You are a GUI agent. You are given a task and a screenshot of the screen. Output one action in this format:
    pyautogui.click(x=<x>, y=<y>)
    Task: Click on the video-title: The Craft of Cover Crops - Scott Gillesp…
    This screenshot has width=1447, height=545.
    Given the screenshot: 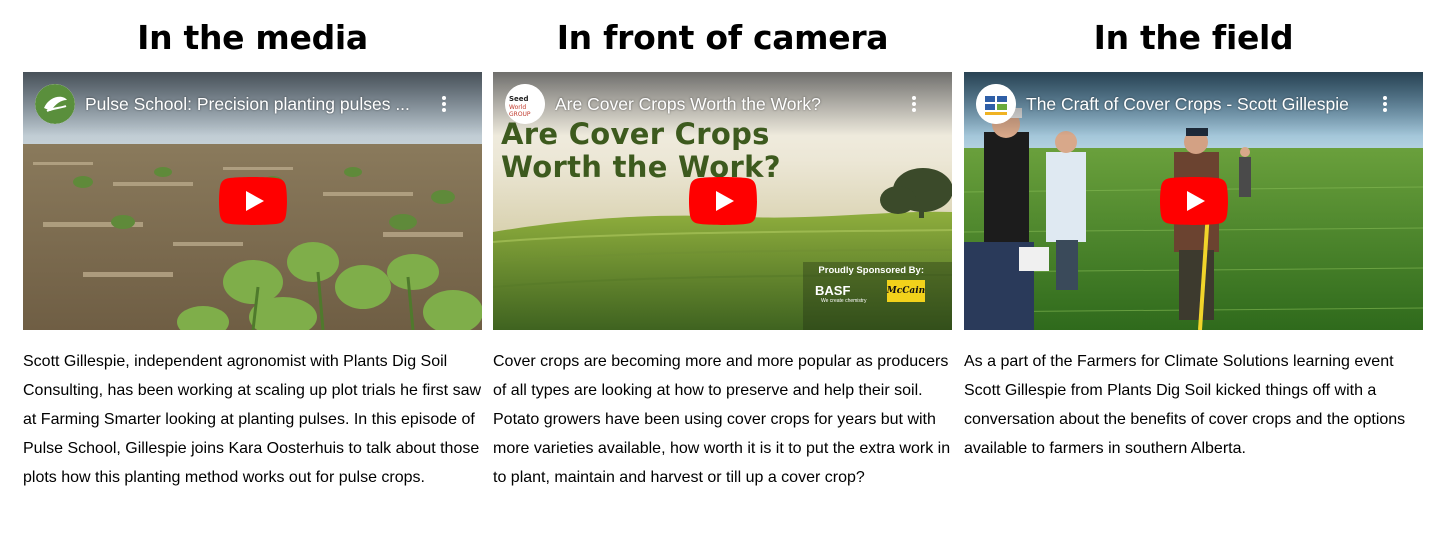 What is the action you would take?
    pyautogui.click(x=1196, y=104)
    